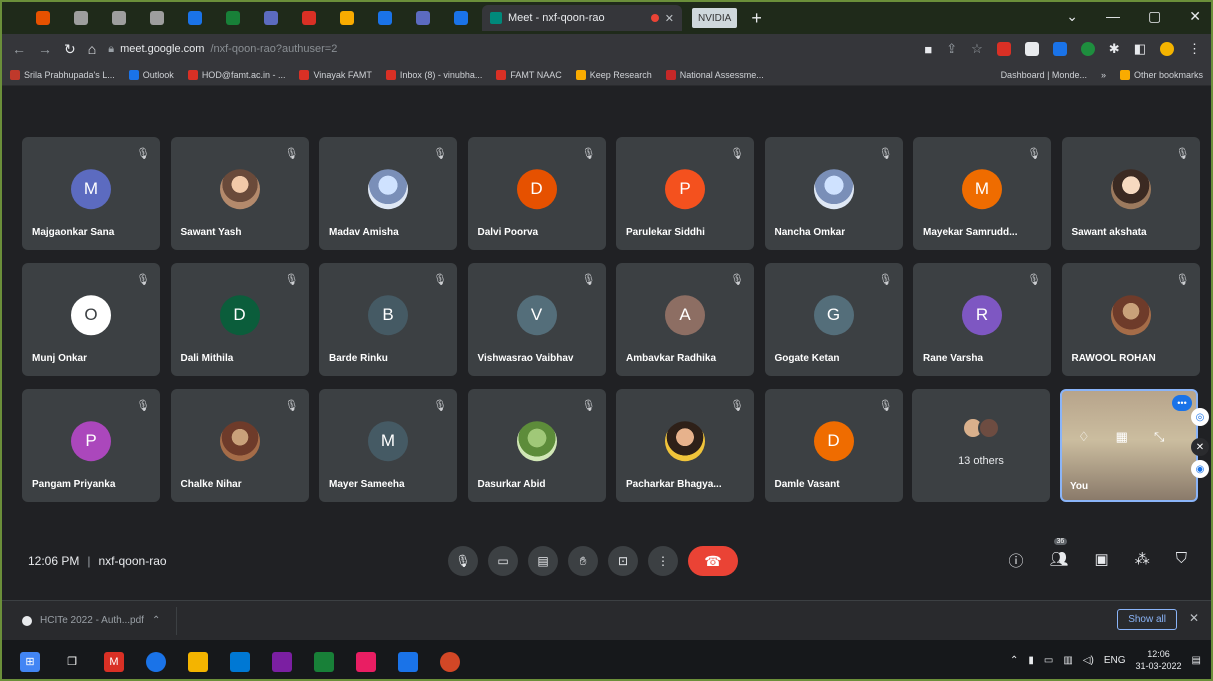  Describe the element at coordinates (1103, 75) in the screenshot. I see `more-bookmarks-icon: »` at that location.